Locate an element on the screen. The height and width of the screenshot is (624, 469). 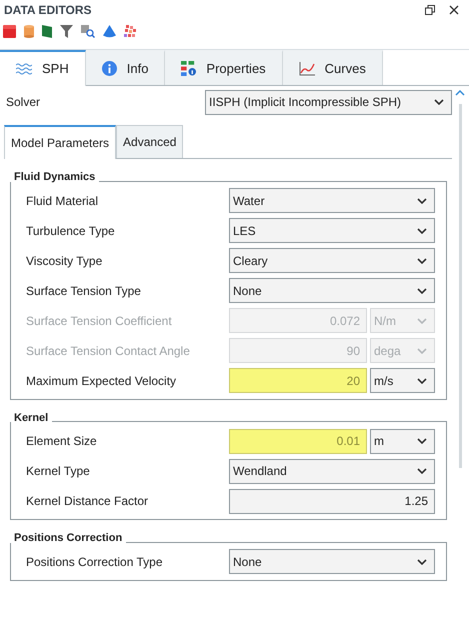
dropdown: Cleary is located at coordinates (332, 260).